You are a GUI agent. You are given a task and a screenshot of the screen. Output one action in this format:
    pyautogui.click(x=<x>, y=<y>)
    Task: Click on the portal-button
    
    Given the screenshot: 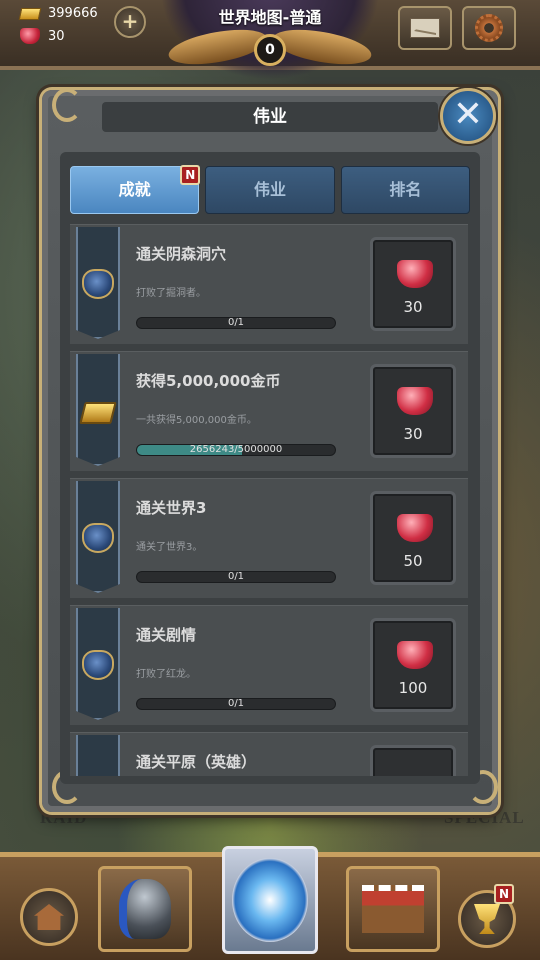 What is the action you would take?
    pyautogui.click(x=270, y=900)
    